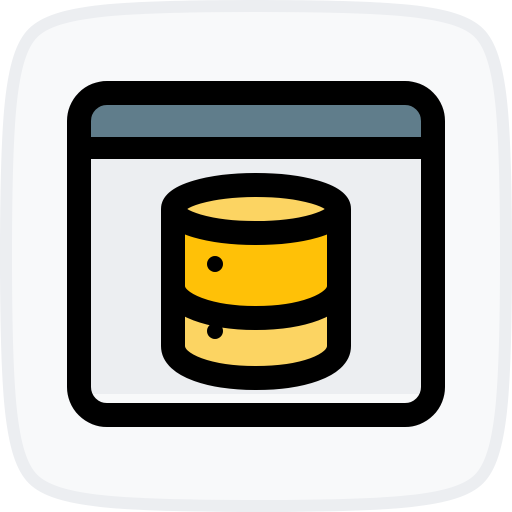 This screenshot has height=512, width=512. Describe the element at coordinates (215, 264) in the screenshot. I see `database-upper-indicator-dot` at that location.